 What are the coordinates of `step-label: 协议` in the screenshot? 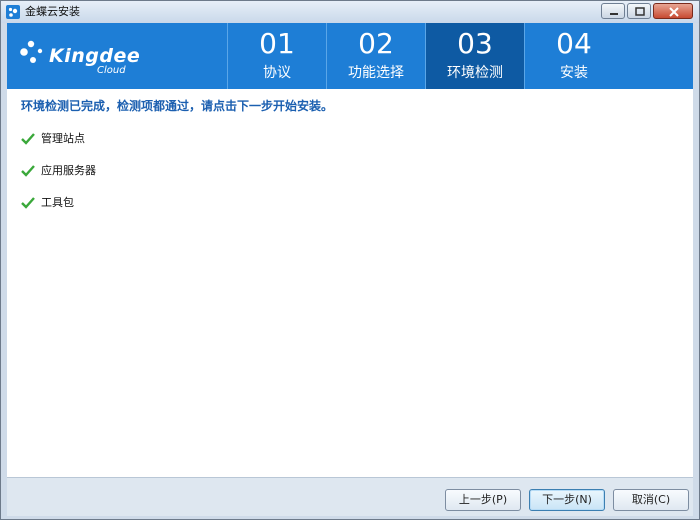 It's located at (277, 73).